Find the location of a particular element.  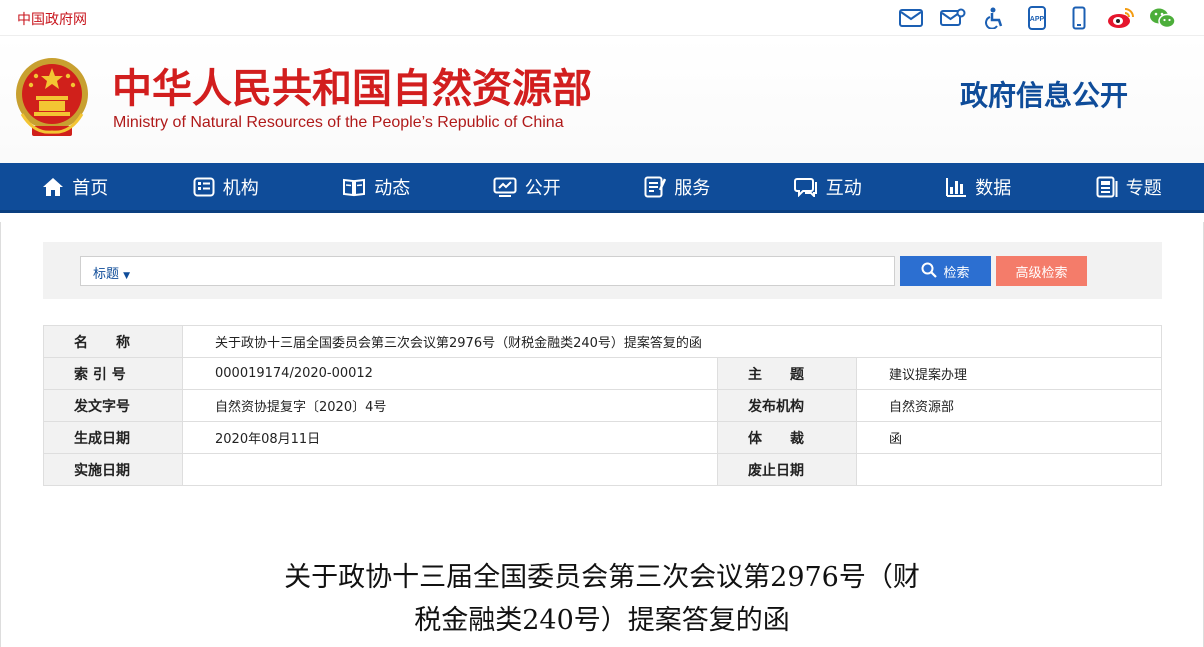

wechat-icon is located at coordinates (1163, 18).